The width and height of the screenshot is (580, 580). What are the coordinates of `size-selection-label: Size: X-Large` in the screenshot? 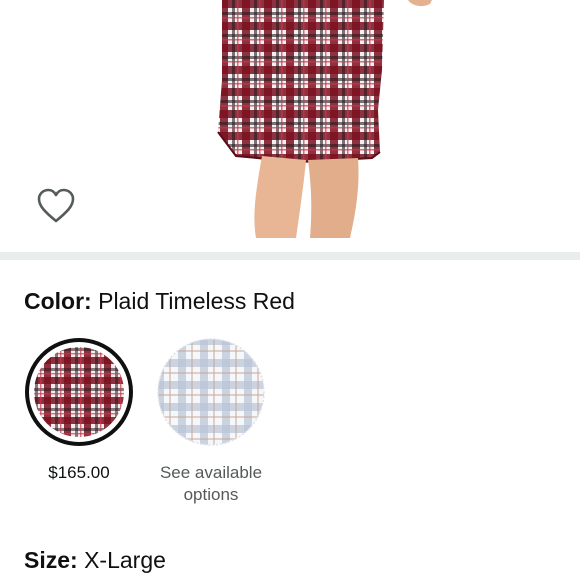 It's located at (95, 560).